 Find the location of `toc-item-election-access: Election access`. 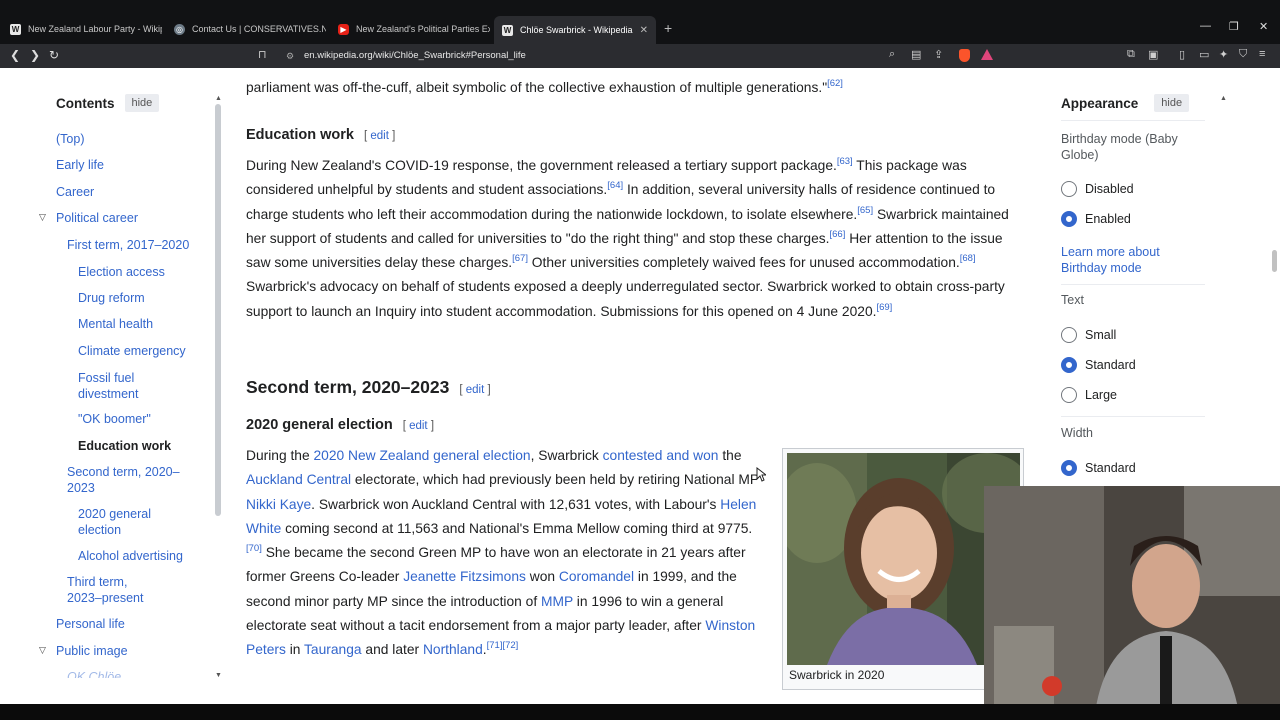

toc-item-election-access: Election access is located at coordinates (121, 273).